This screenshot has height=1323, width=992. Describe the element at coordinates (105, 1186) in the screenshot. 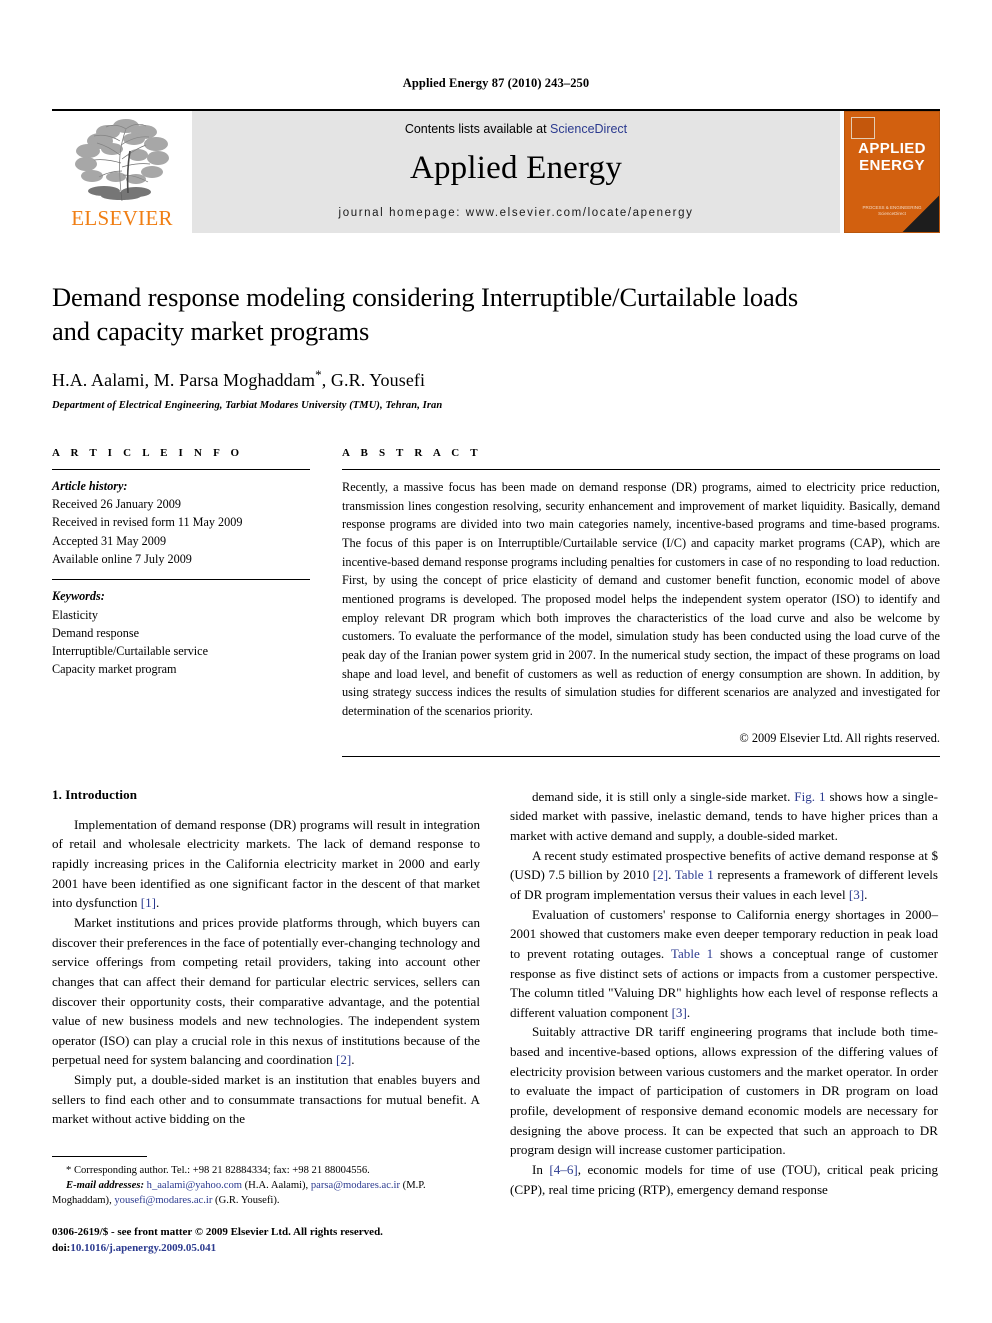

I see `email-label: E-mail addresses:` at that location.